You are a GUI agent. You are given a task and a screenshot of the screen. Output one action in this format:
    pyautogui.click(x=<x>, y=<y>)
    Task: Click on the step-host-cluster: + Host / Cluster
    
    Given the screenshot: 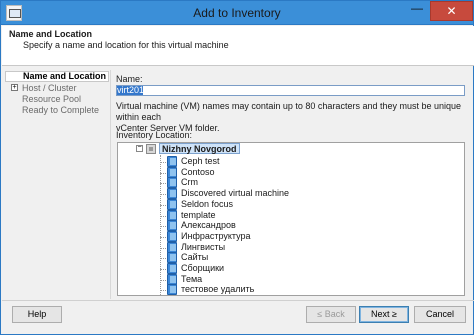 What is the action you would take?
    pyautogui.click(x=57, y=88)
    